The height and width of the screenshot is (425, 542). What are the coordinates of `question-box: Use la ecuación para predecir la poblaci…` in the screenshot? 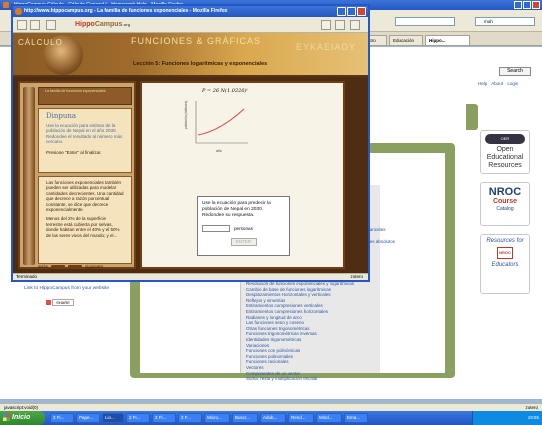 It's located at (243, 226).